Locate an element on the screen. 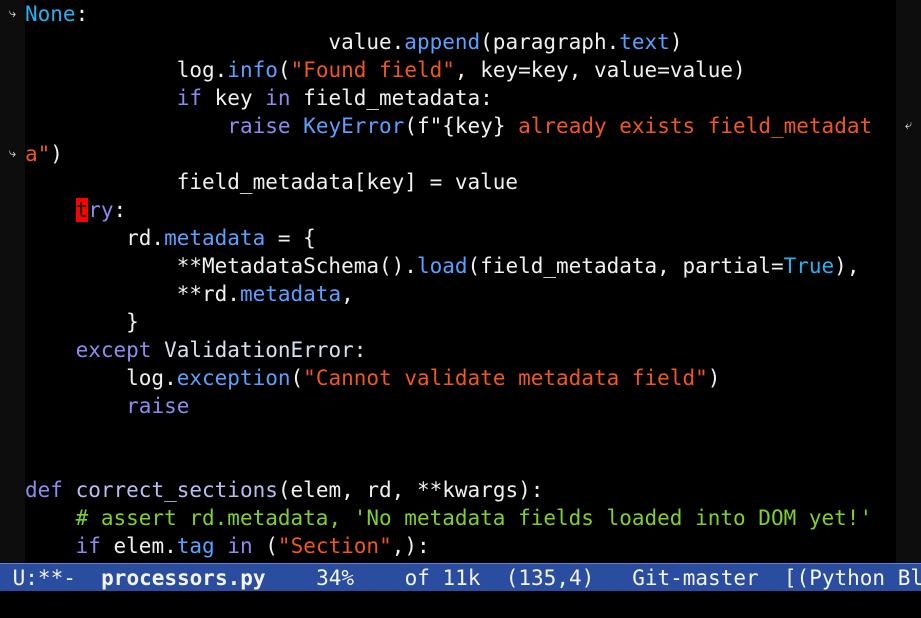 Image resolution: width=921 pixels, height=618 pixels. minibuffer is located at coordinates (460, 604).